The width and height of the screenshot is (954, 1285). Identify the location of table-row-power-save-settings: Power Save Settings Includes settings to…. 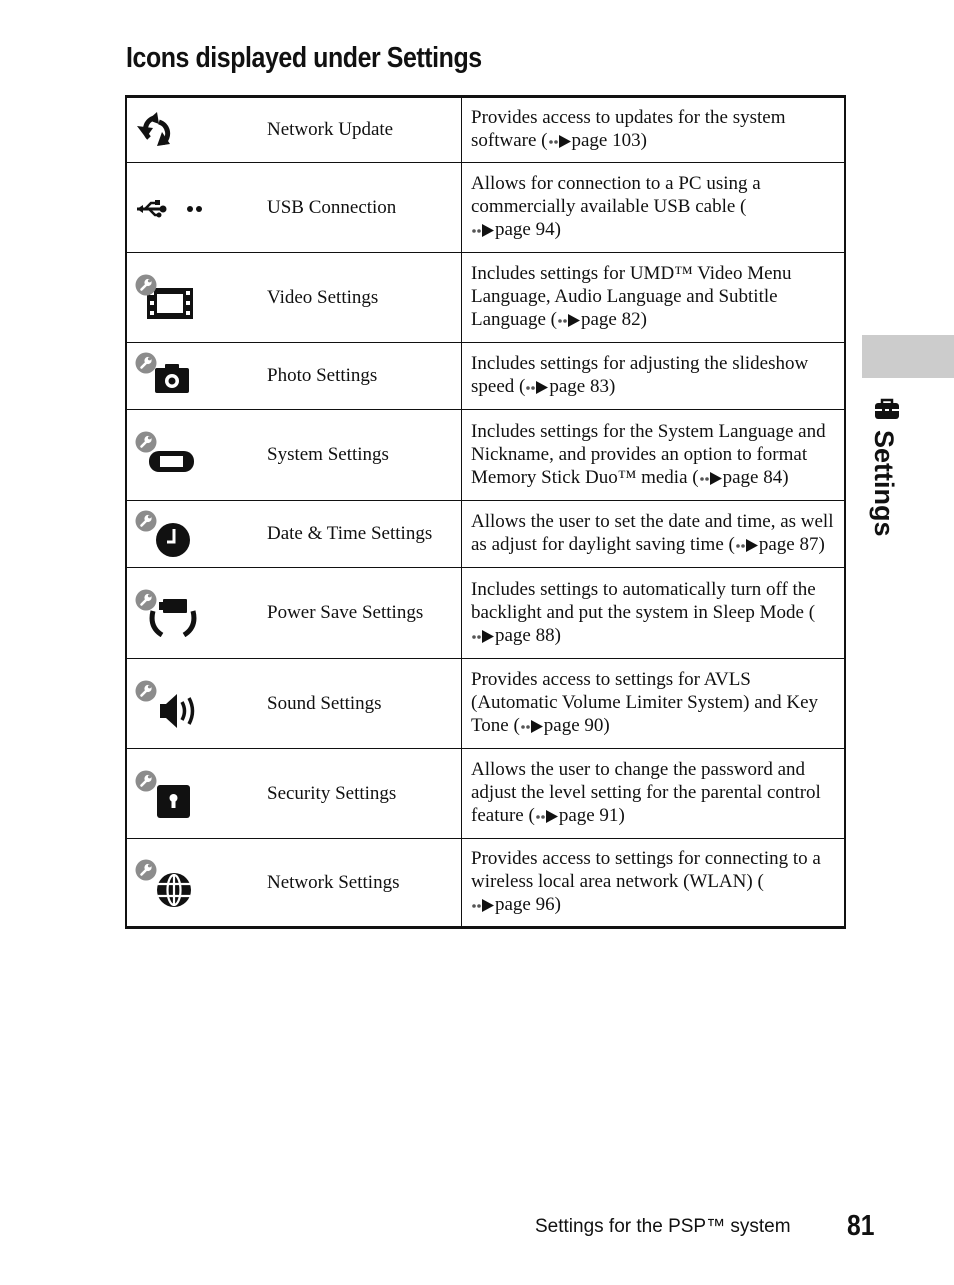
(485, 613).